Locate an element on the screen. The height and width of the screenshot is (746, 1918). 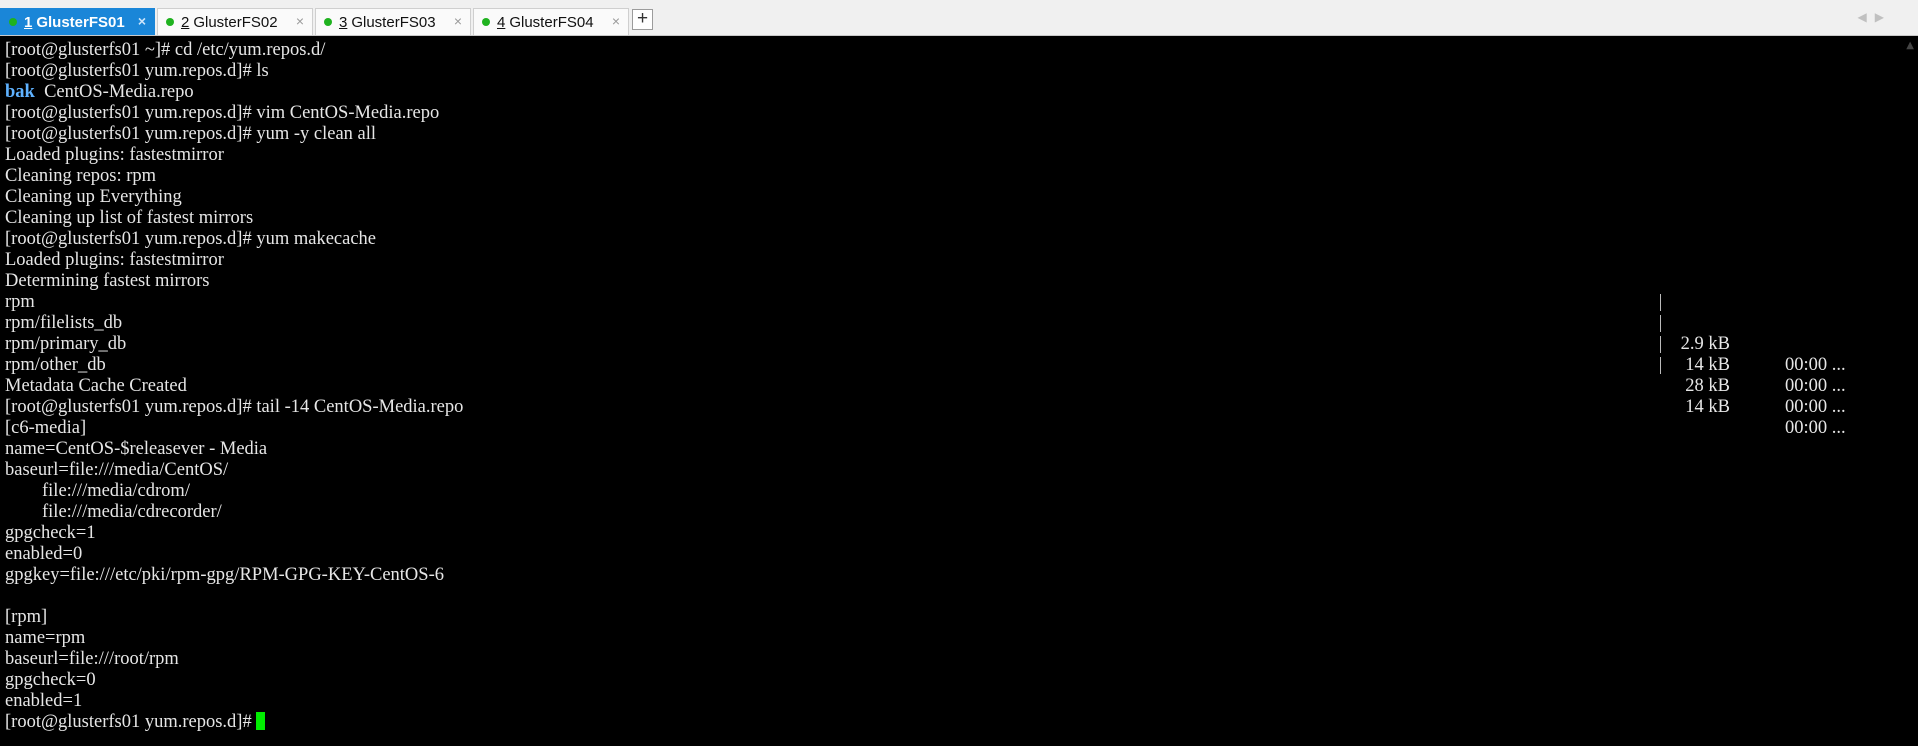
terminal-line: name=rpm is located at coordinates (45, 638).